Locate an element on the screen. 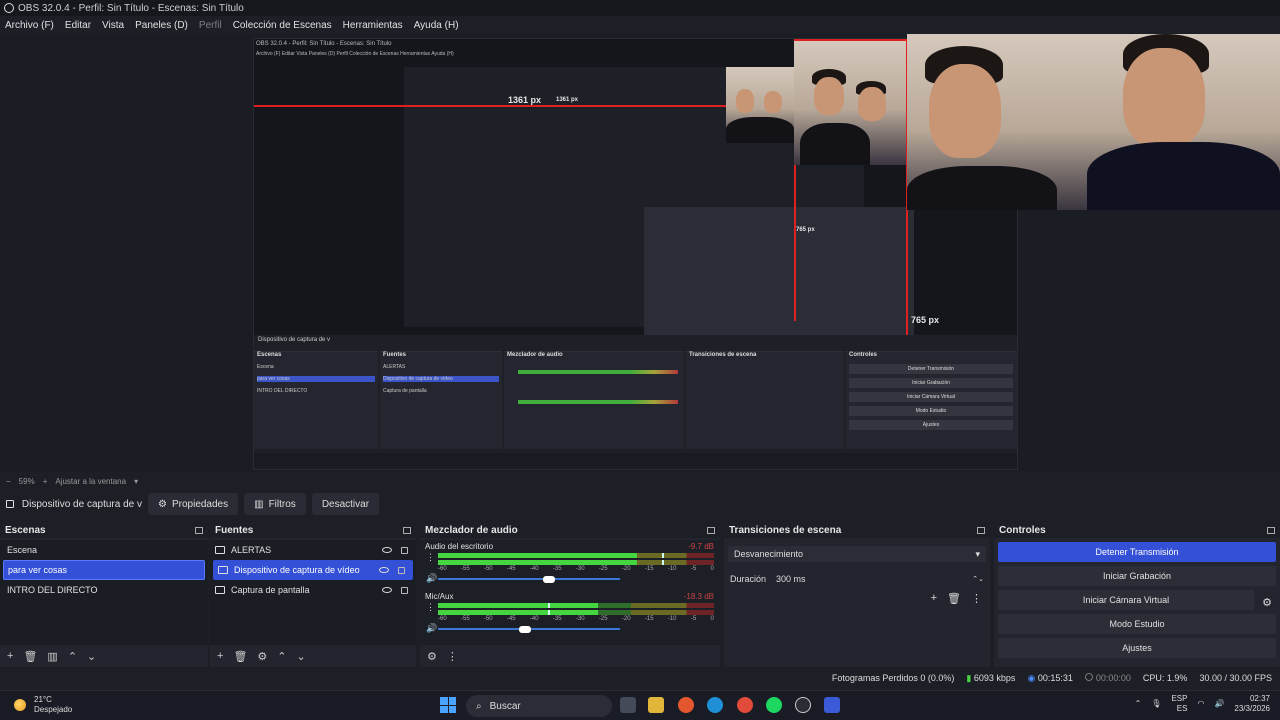 Image resolution: width=1280 pixels, height=720 pixels. nested-control-button: Modo Estudio is located at coordinates (931, 411).